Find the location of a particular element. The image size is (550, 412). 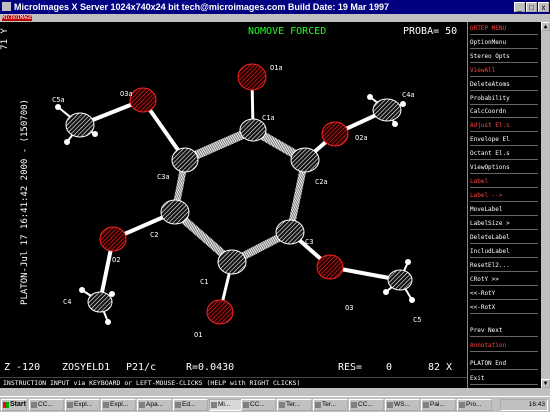

atom-label: O1 is located at coordinates (198, 335).